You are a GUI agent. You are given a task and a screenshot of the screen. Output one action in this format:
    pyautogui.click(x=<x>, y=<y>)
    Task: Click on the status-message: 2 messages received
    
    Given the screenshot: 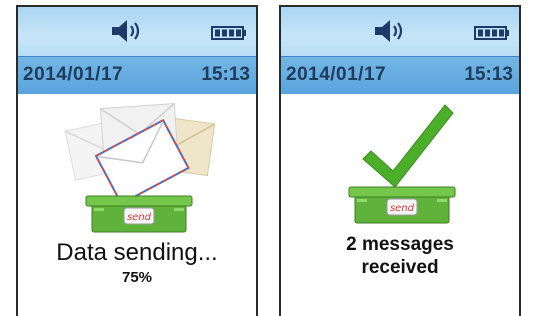 What is the action you would take?
    pyautogui.click(x=400, y=256)
    